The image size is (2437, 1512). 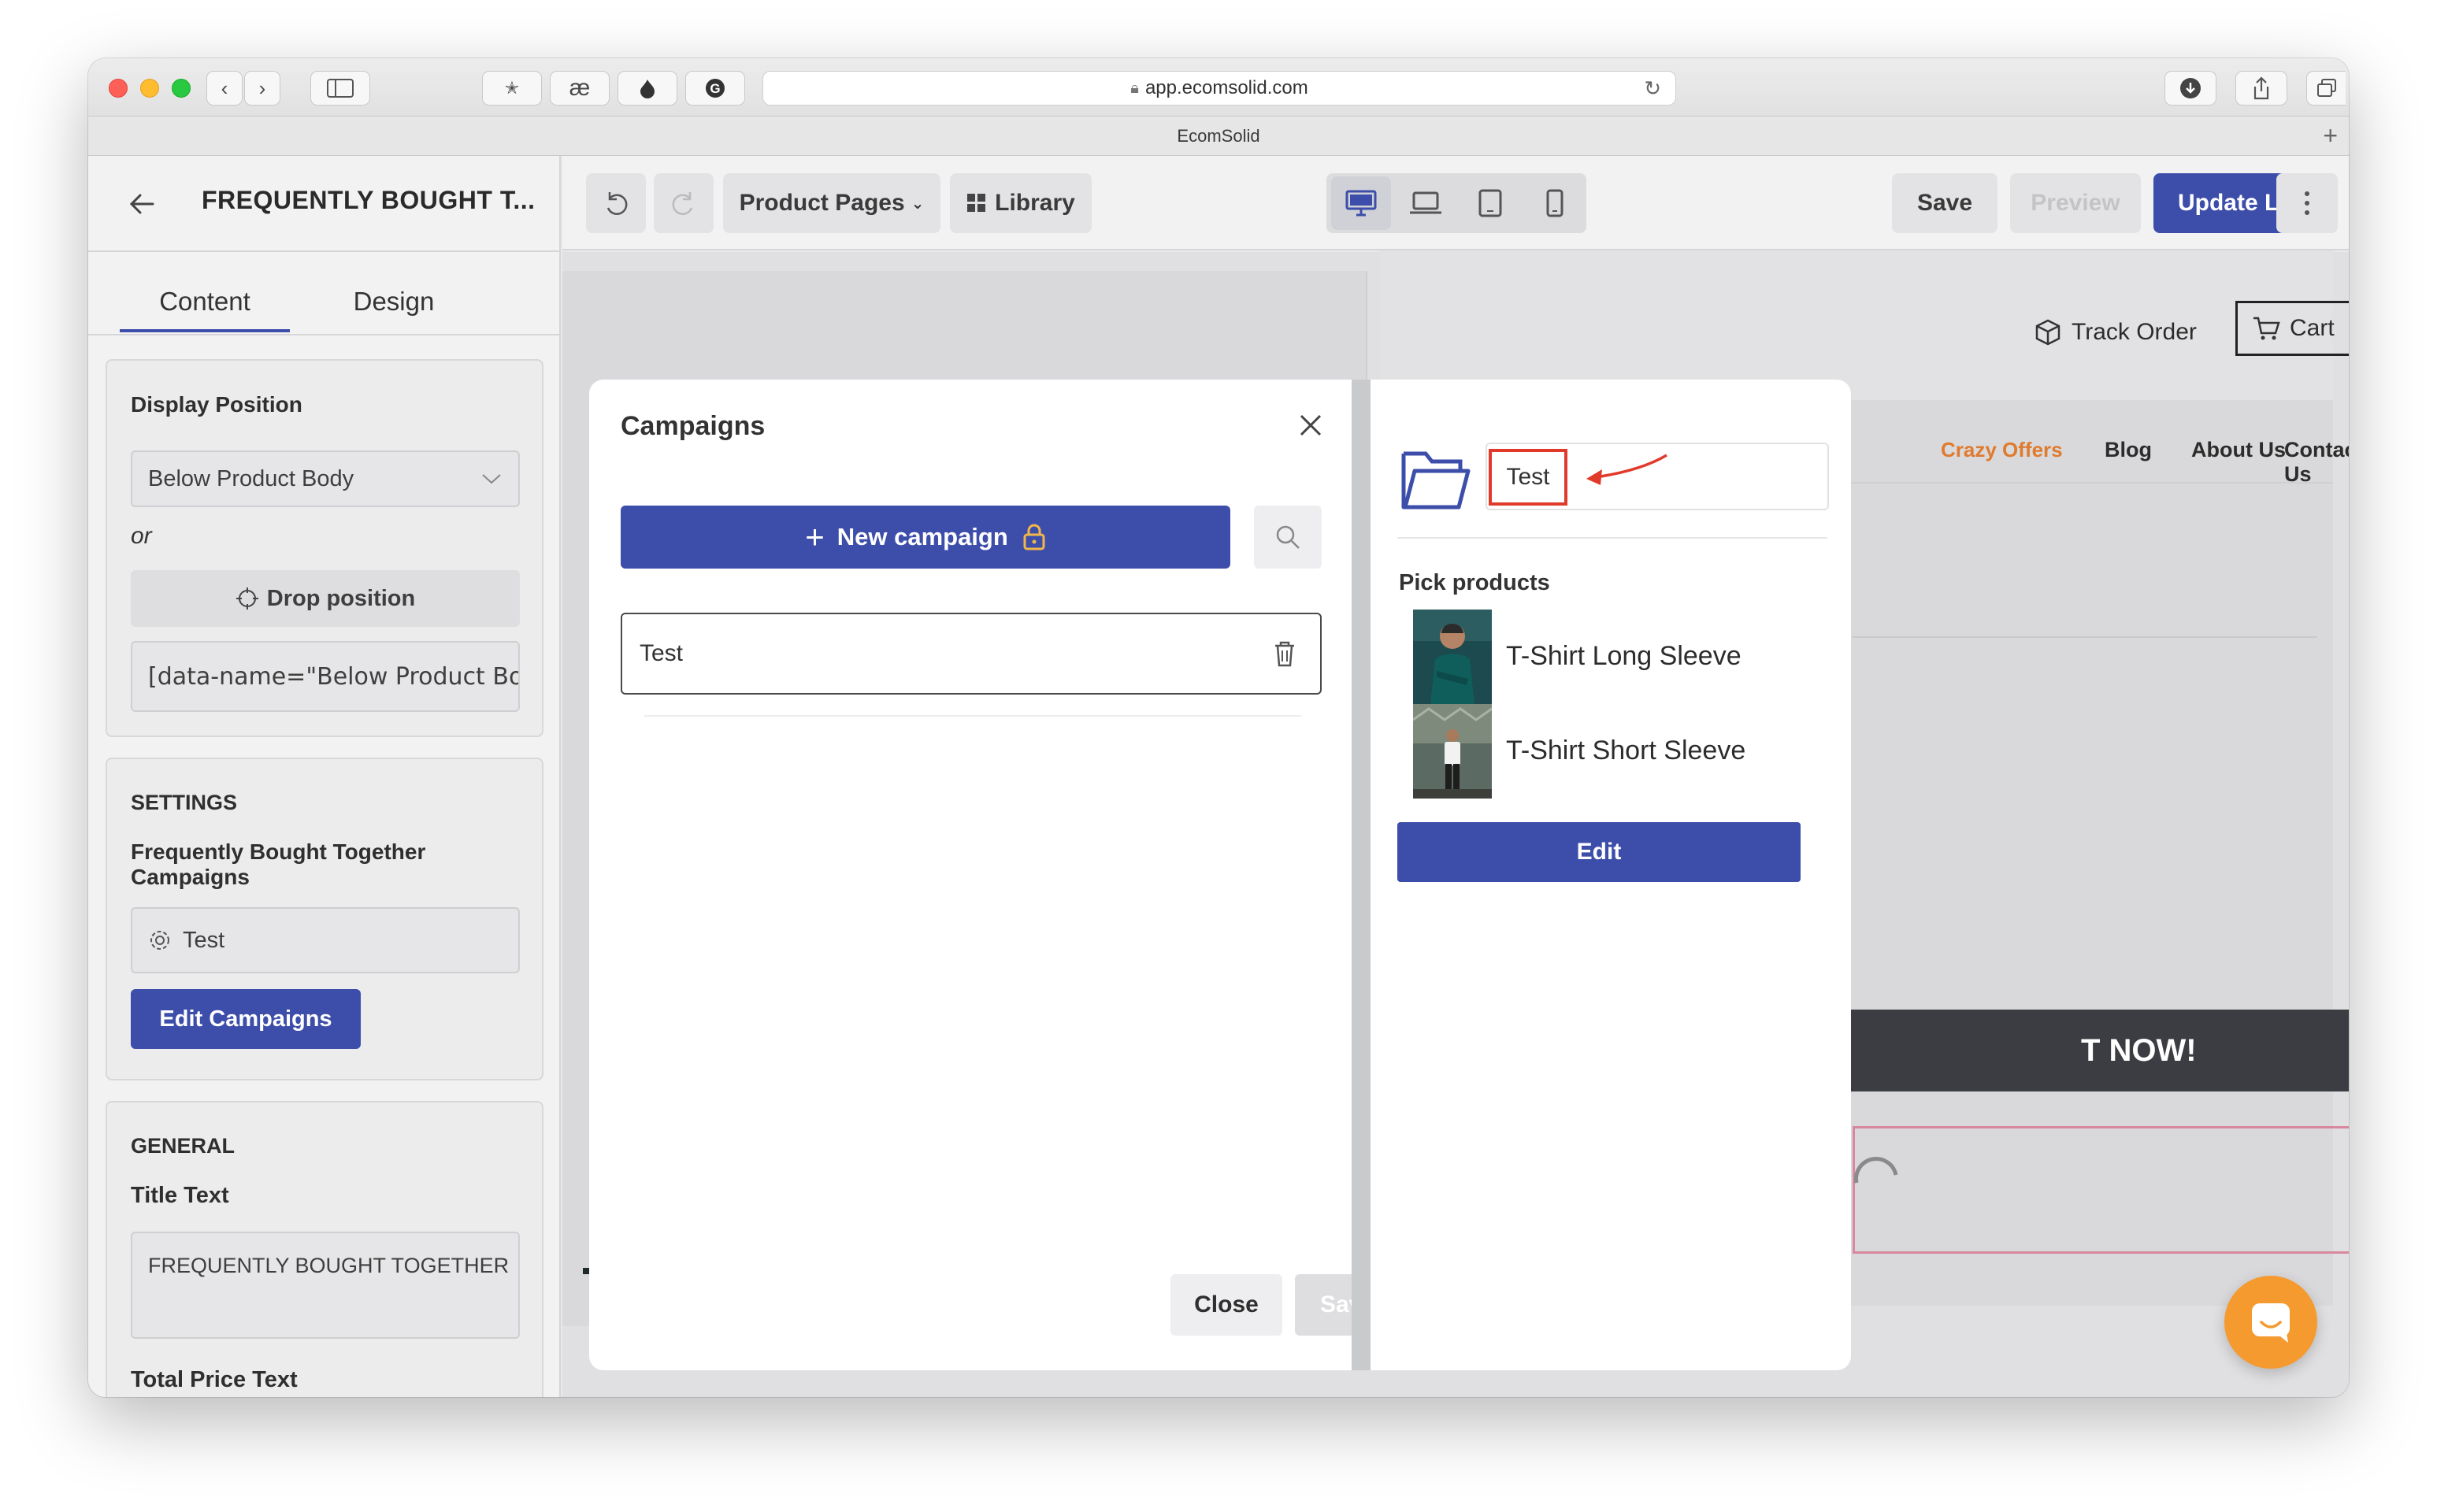 I want to click on svg-text: G, so click(x=715, y=88).